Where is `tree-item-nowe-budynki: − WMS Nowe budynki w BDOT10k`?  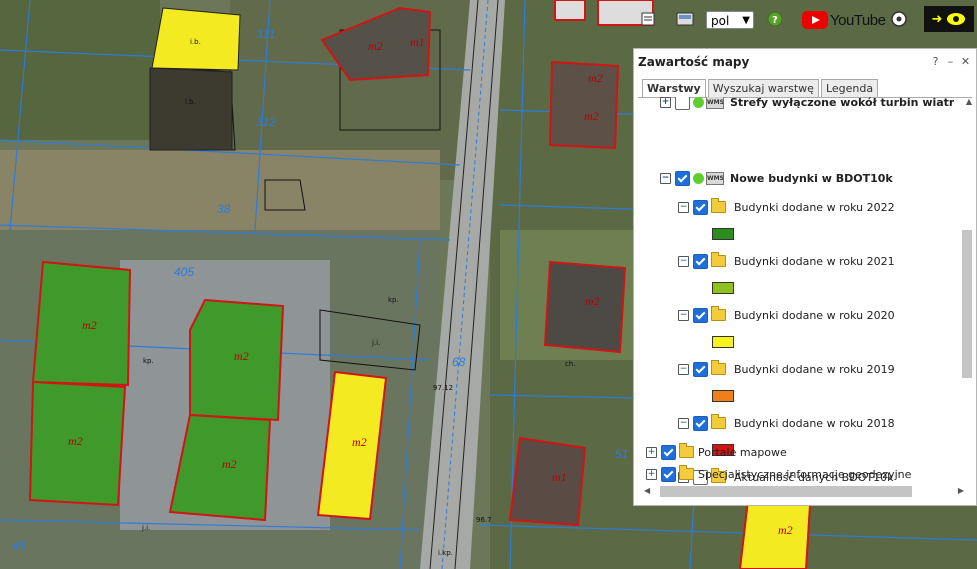
tree-item-nowe-budynki: − WMS Nowe budynki w BDOT10k is located at coordinates (776, 178).